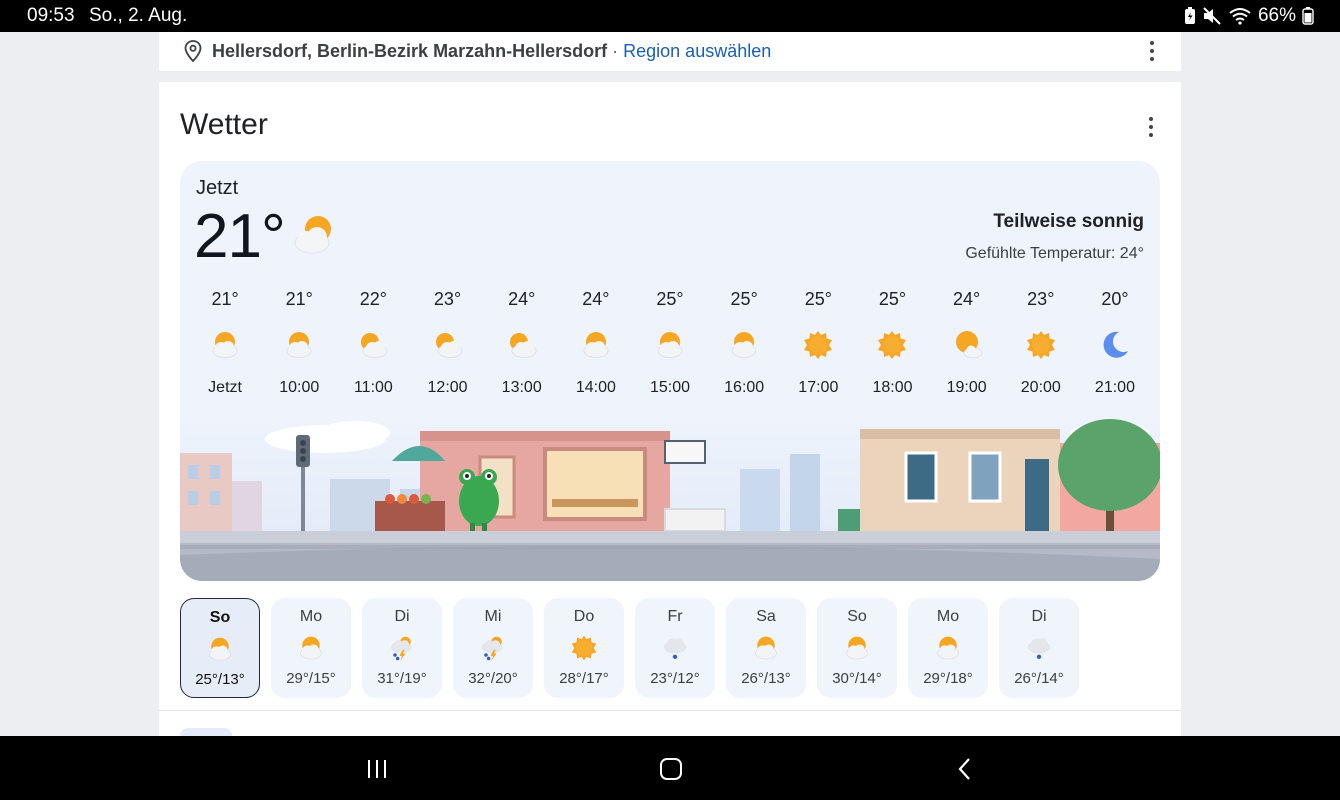 The width and height of the screenshot is (1340, 800). What do you see at coordinates (967, 345) in the screenshot?
I see `mostly-sunny-icon` at bounding box center [967, 345].